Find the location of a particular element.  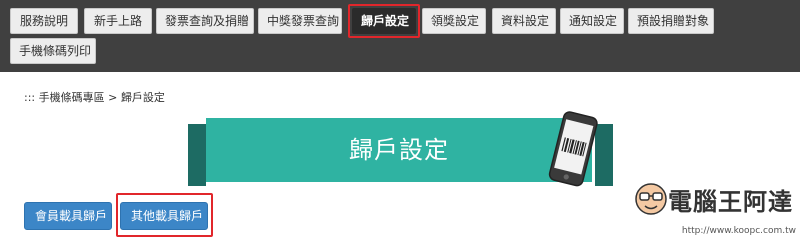

nav-item-barcode-print: 手機條碼列印 is located at coordinates (53, 51).